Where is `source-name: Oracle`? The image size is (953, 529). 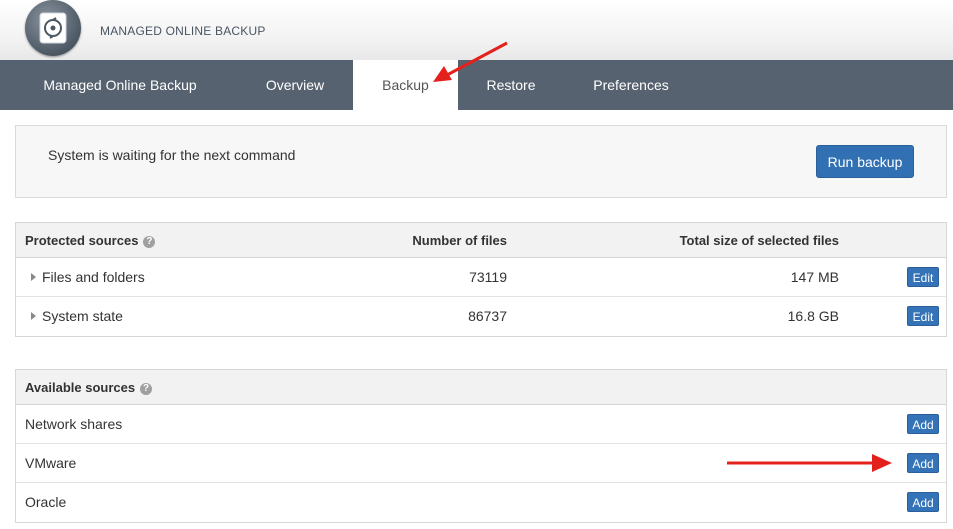
source-name: Oracle is located at coordinates (46, 502).